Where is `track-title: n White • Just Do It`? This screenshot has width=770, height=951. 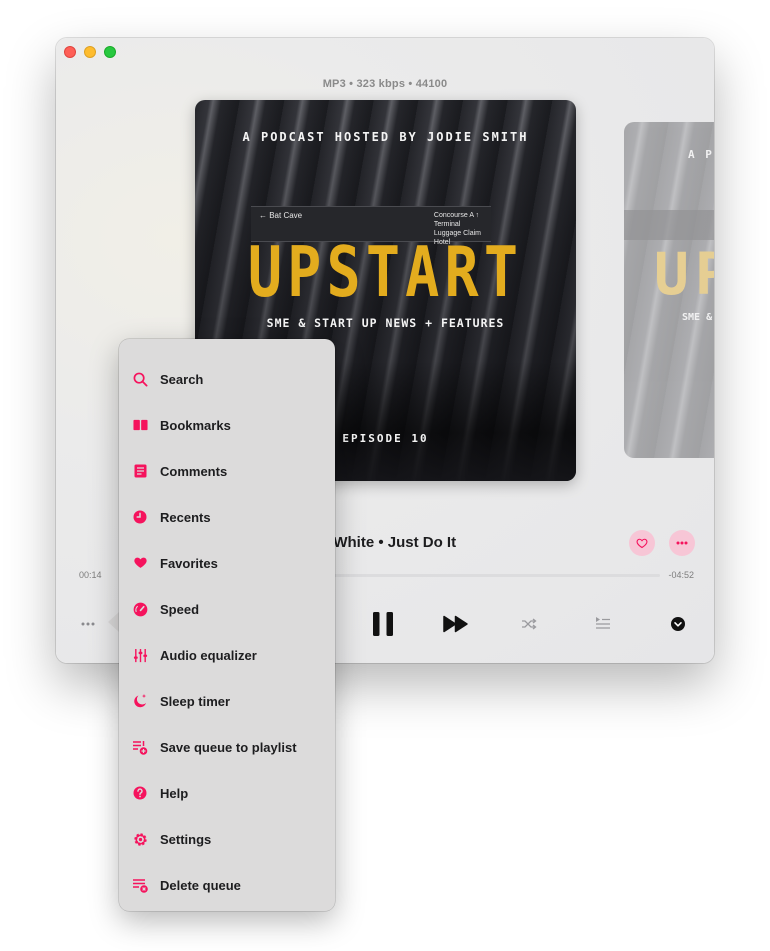
track-title: n White • Just Do It is located at coordinates (388, 542).